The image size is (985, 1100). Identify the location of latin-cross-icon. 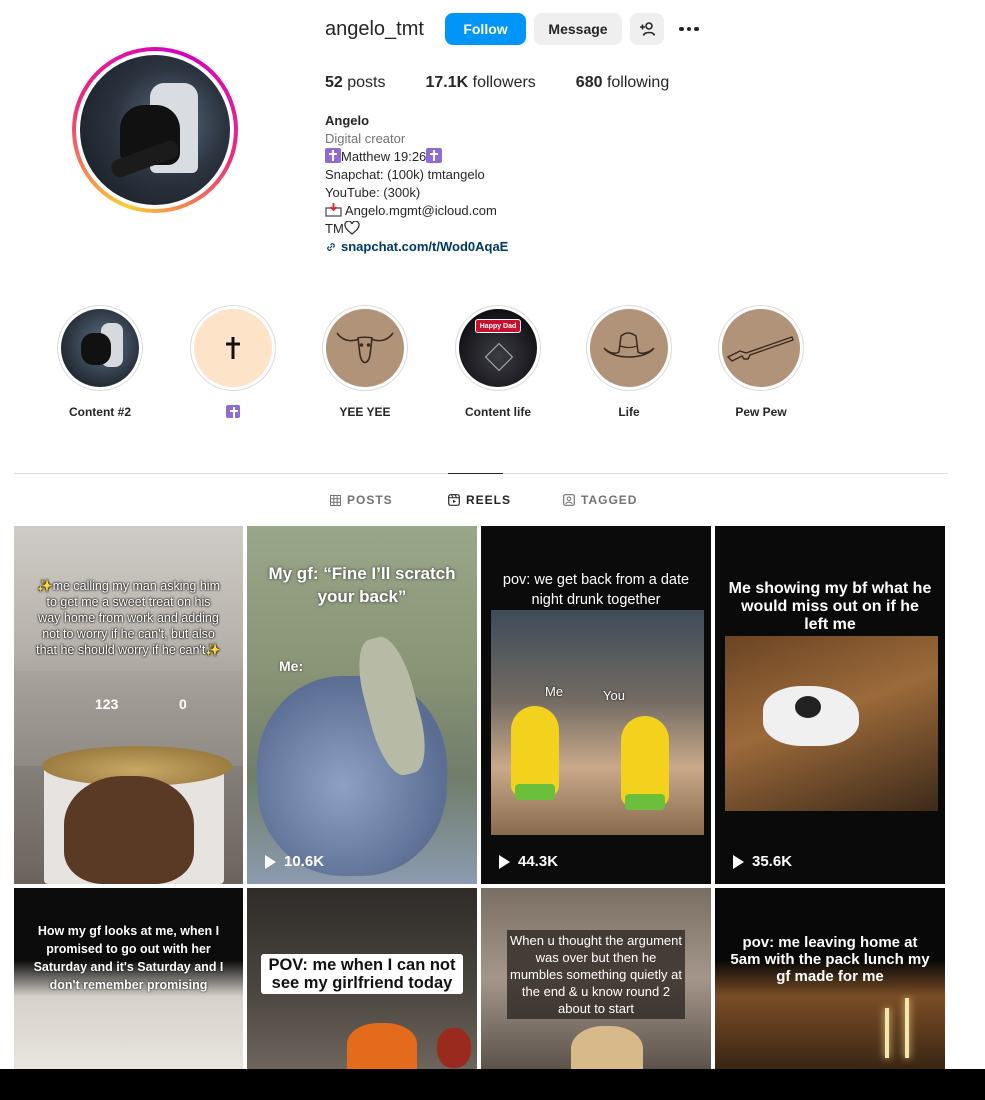
(233, 348).